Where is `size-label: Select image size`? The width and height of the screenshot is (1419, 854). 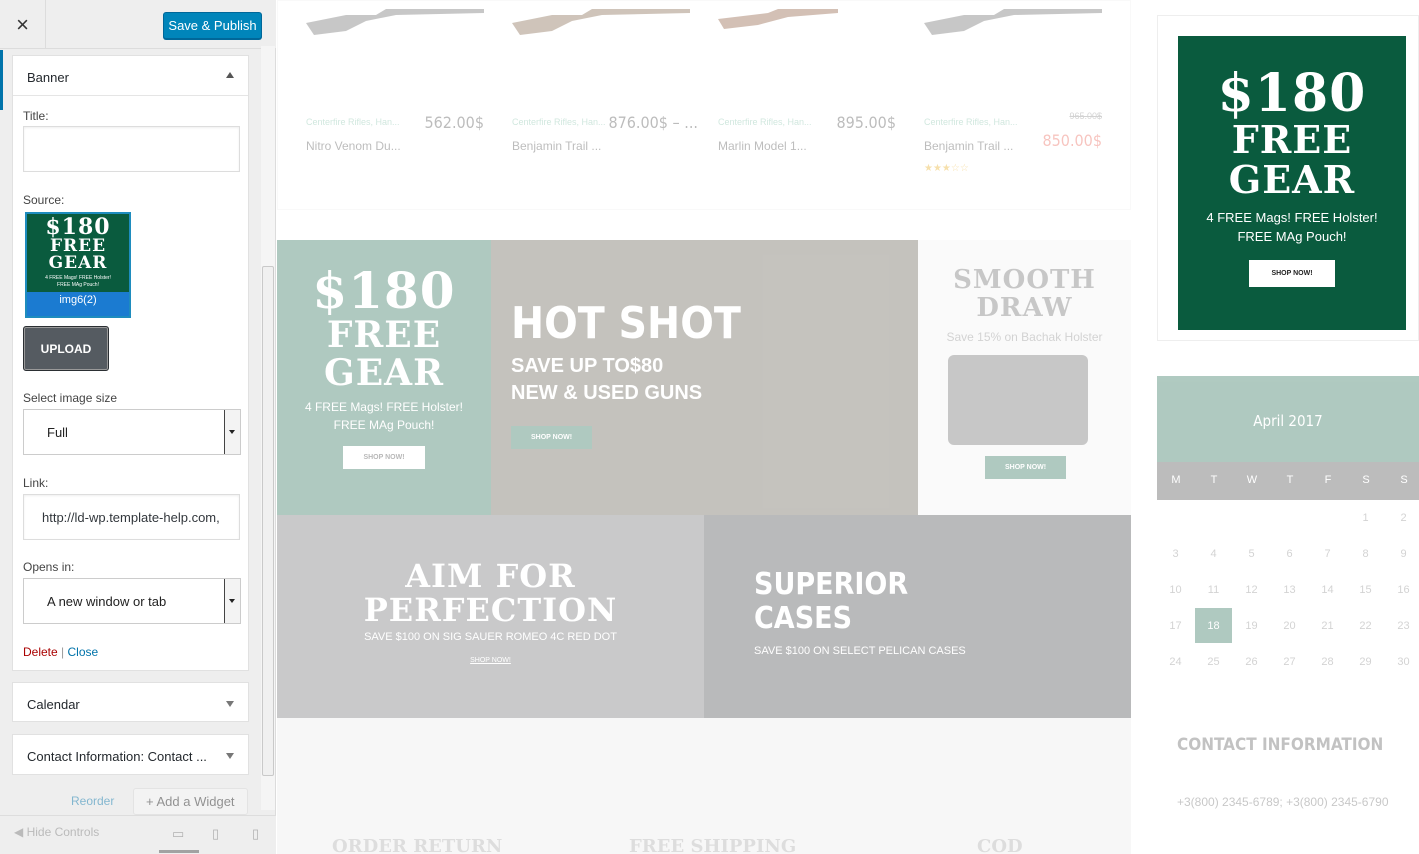
size-label: Select image size is located at coordinates (70, 398).